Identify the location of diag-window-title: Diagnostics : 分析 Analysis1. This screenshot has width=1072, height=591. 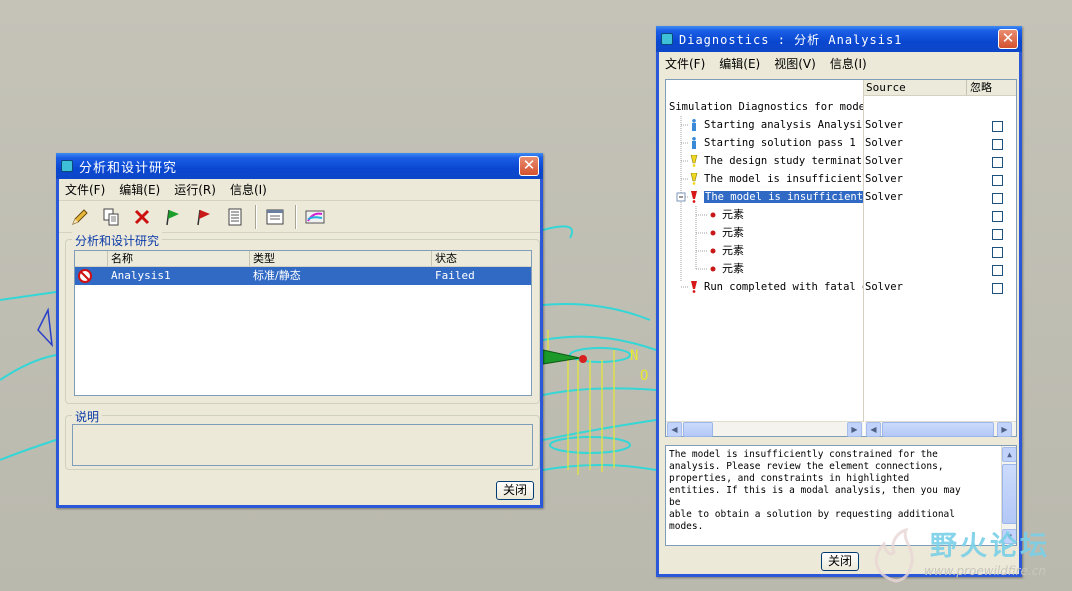
(791, 39).